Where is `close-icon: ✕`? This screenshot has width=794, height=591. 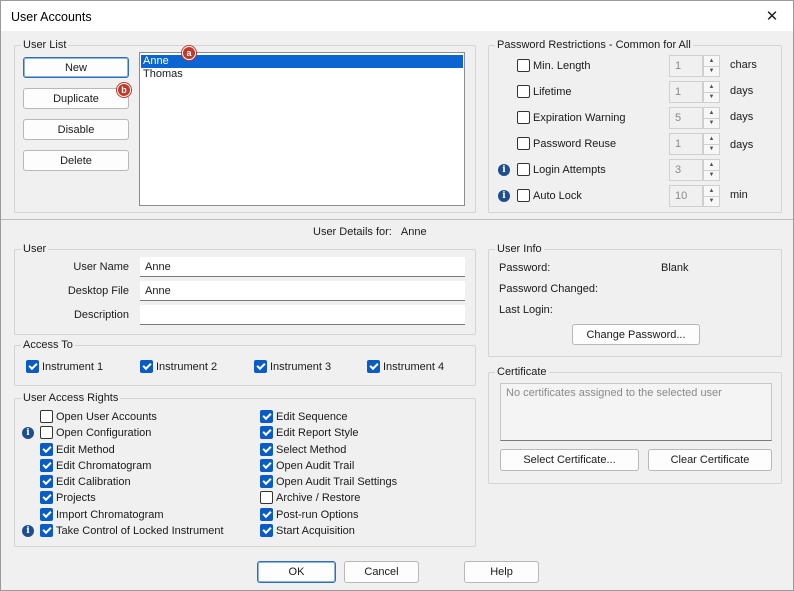 close-icon: ✕ is located at coordinates (772, 16).